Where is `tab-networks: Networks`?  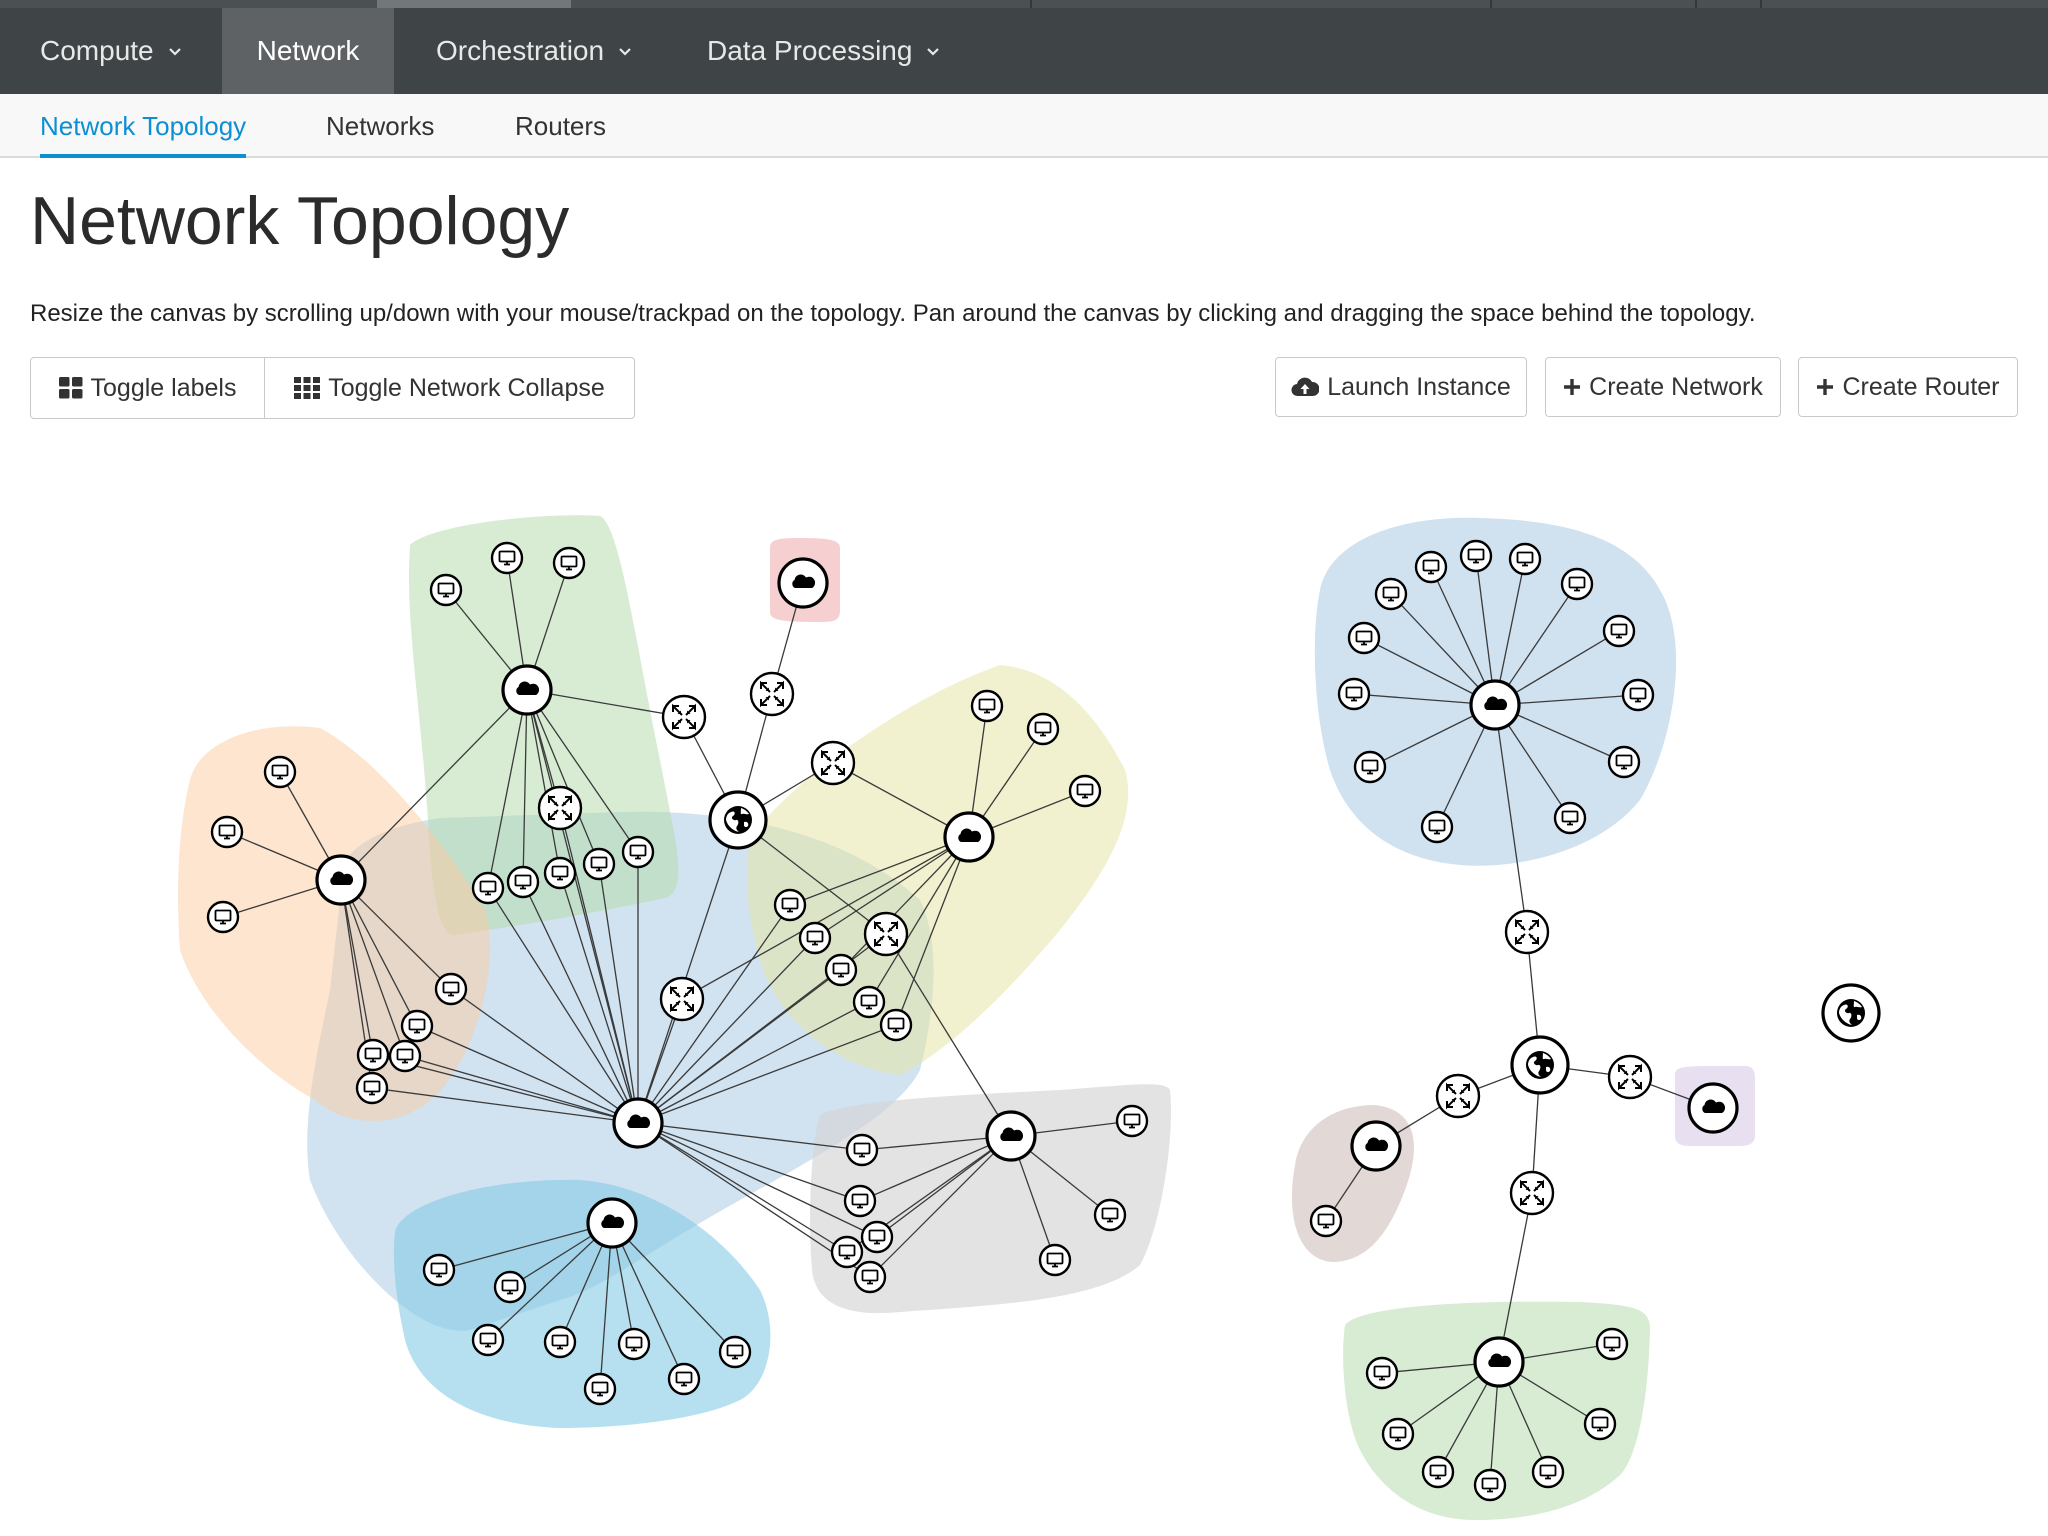 tab-networks: Networks is located at coordinates (380, 126).